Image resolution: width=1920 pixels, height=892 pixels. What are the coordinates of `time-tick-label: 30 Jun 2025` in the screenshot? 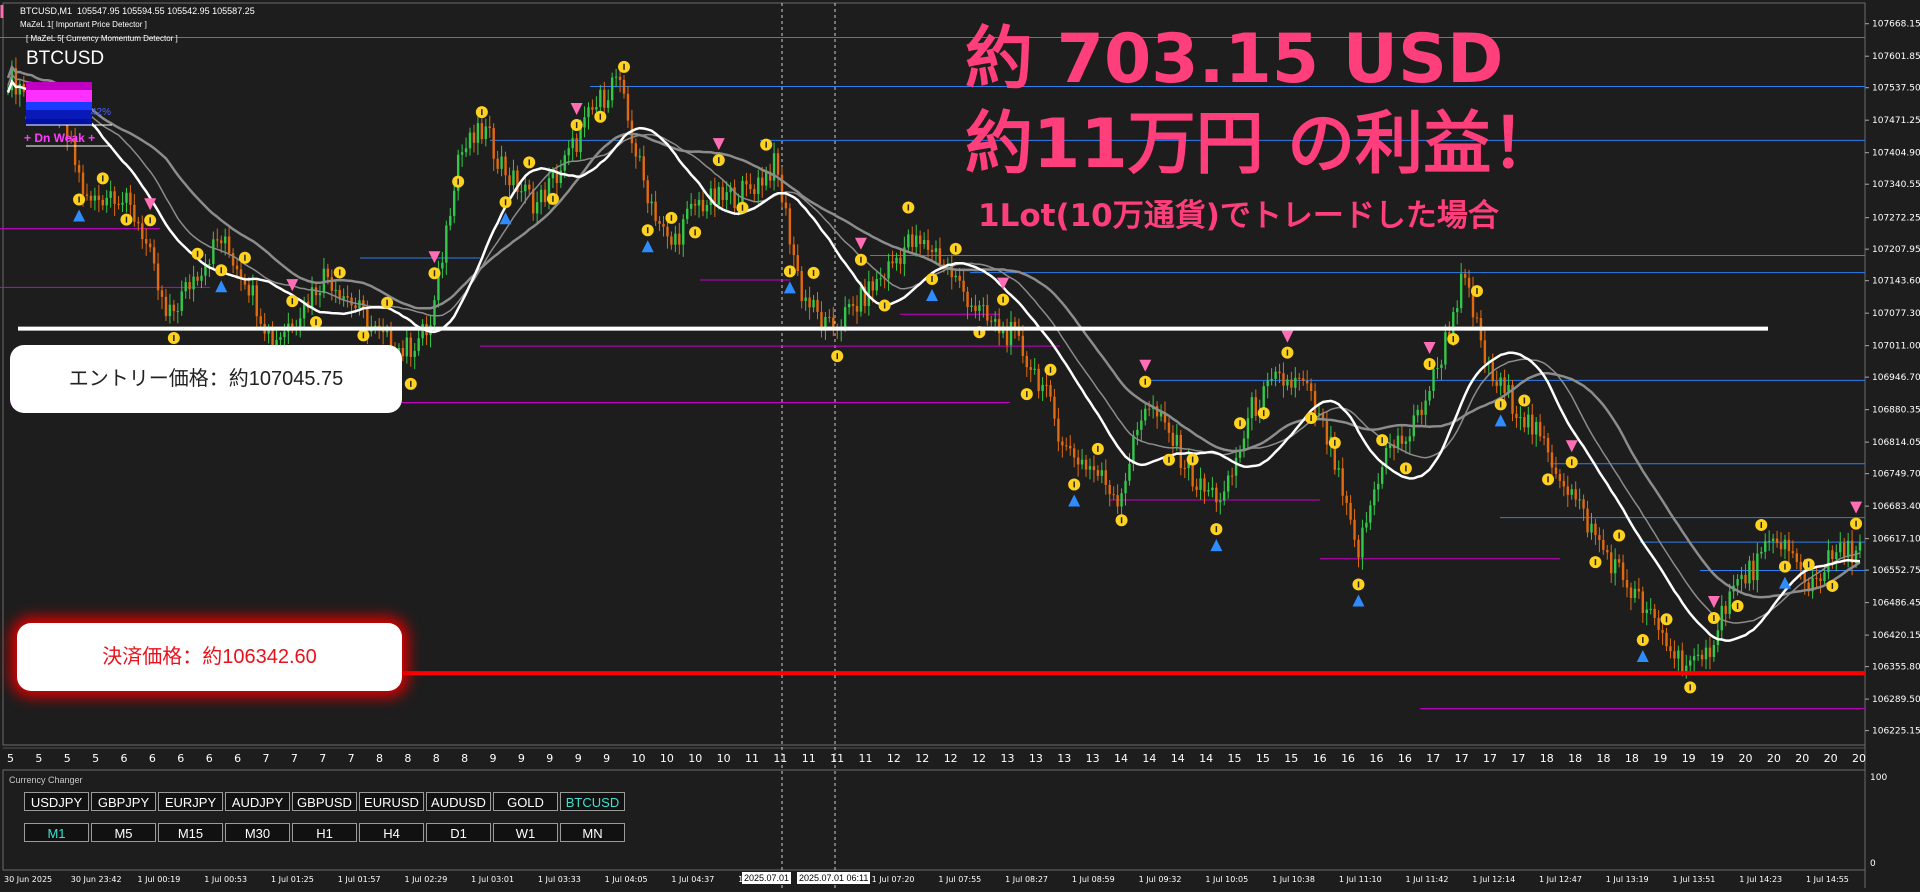 It's located at (28, 879).